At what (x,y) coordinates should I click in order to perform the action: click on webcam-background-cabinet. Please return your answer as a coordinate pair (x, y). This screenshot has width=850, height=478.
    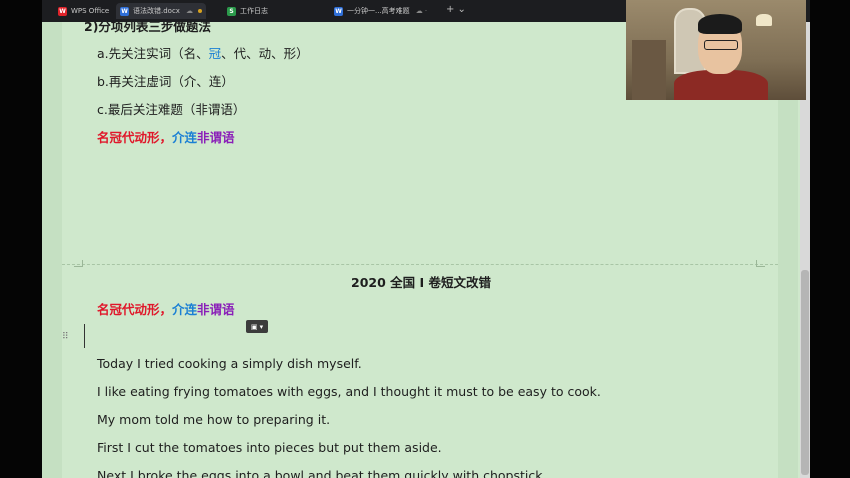
    Looking at the image, I should click on (649, 70).